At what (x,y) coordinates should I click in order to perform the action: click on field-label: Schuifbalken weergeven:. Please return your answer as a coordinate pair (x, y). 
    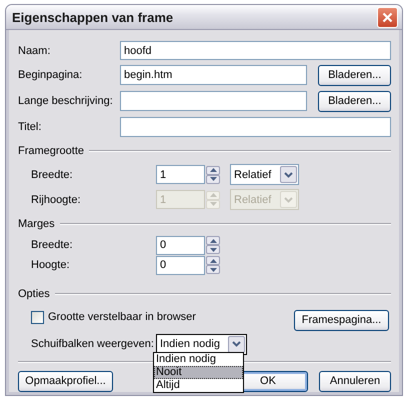
    Looking at the image, I should click on (92, 344).